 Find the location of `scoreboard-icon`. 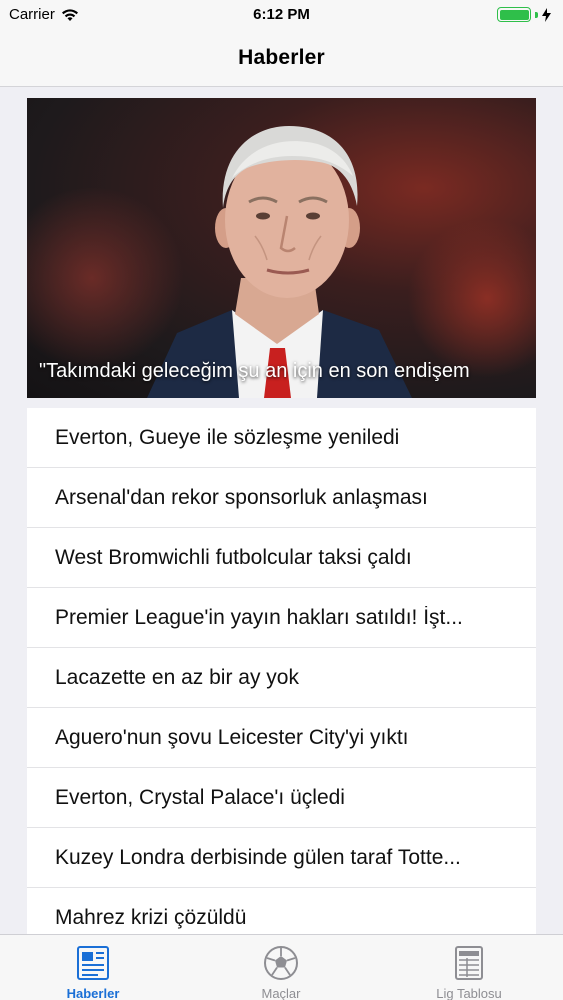

scoreboard-icon is located at coordinates (469, 963).